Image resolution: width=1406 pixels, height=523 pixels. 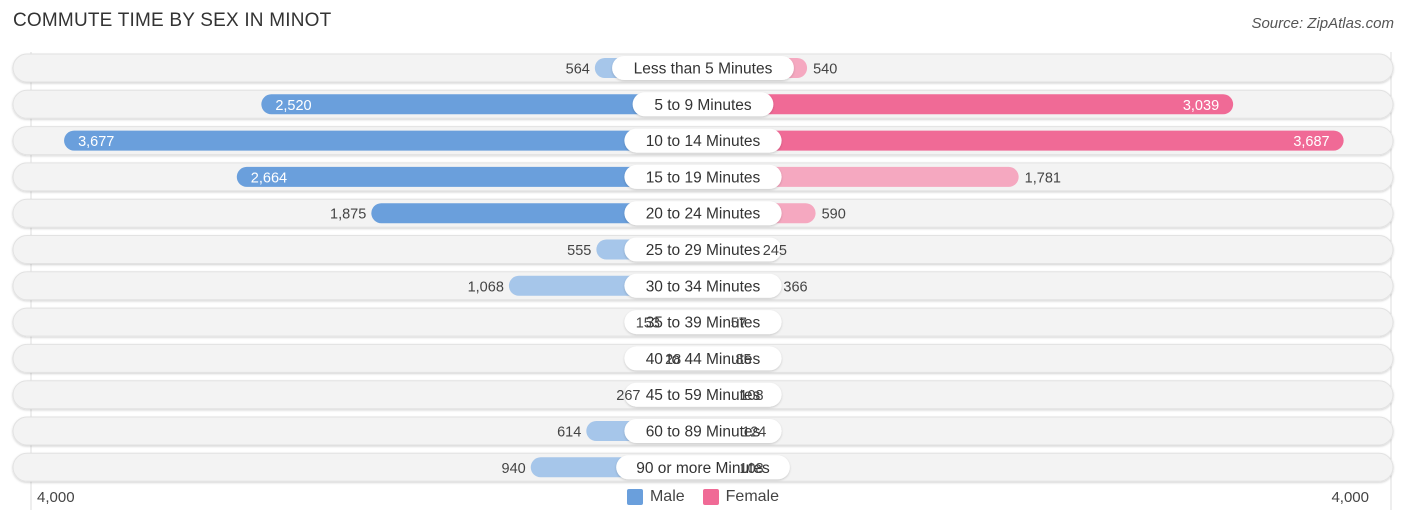 What do you see at coordinates (834, 215) in the screenshot?
I see `value-label-female: 590` at bounding box center [834, 215].